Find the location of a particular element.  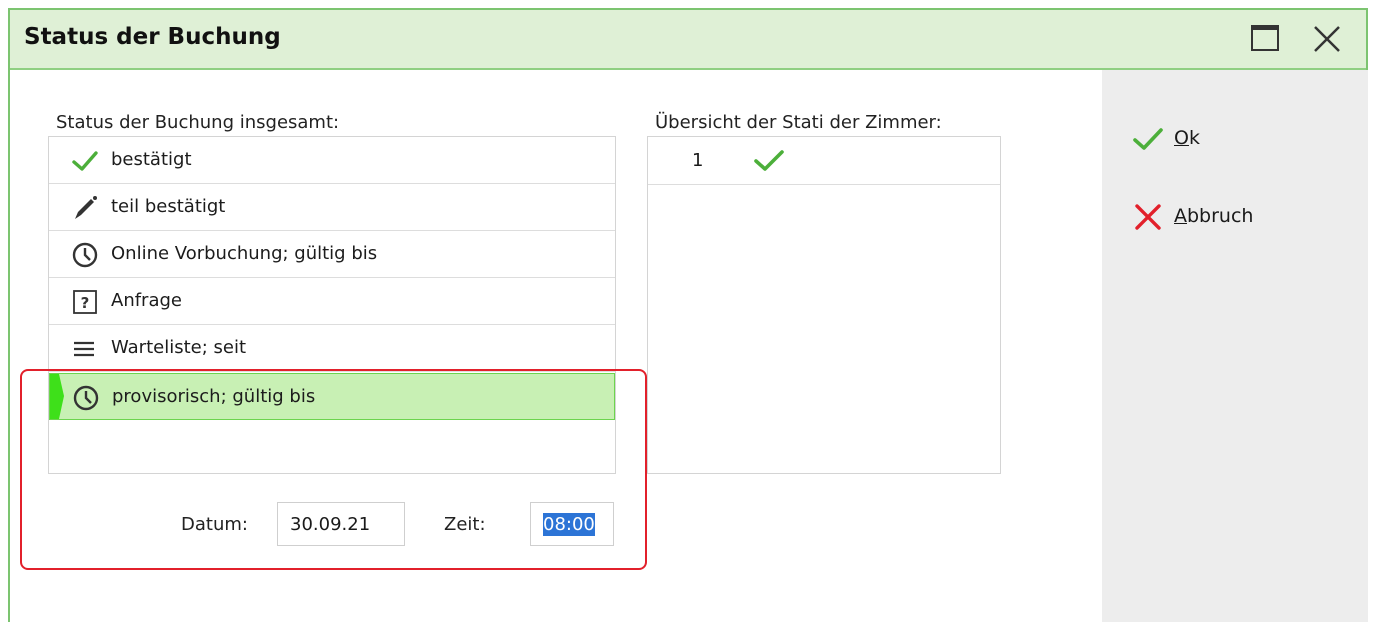

title-bar: Status der Buchung is located at coordinates (688, 40).